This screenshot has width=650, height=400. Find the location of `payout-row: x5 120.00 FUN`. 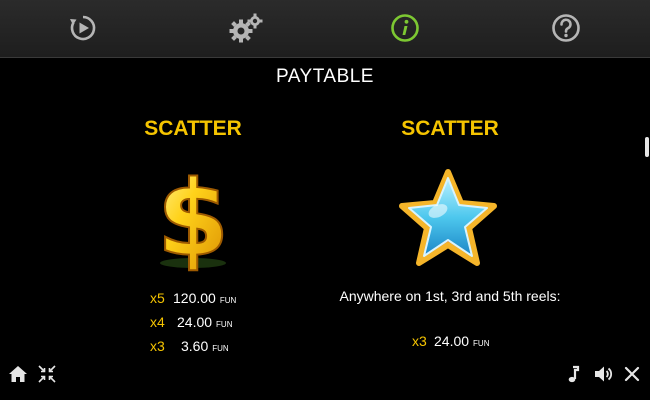

payout-row: x5 120.00 FUN is located at coordinates (193, 298).